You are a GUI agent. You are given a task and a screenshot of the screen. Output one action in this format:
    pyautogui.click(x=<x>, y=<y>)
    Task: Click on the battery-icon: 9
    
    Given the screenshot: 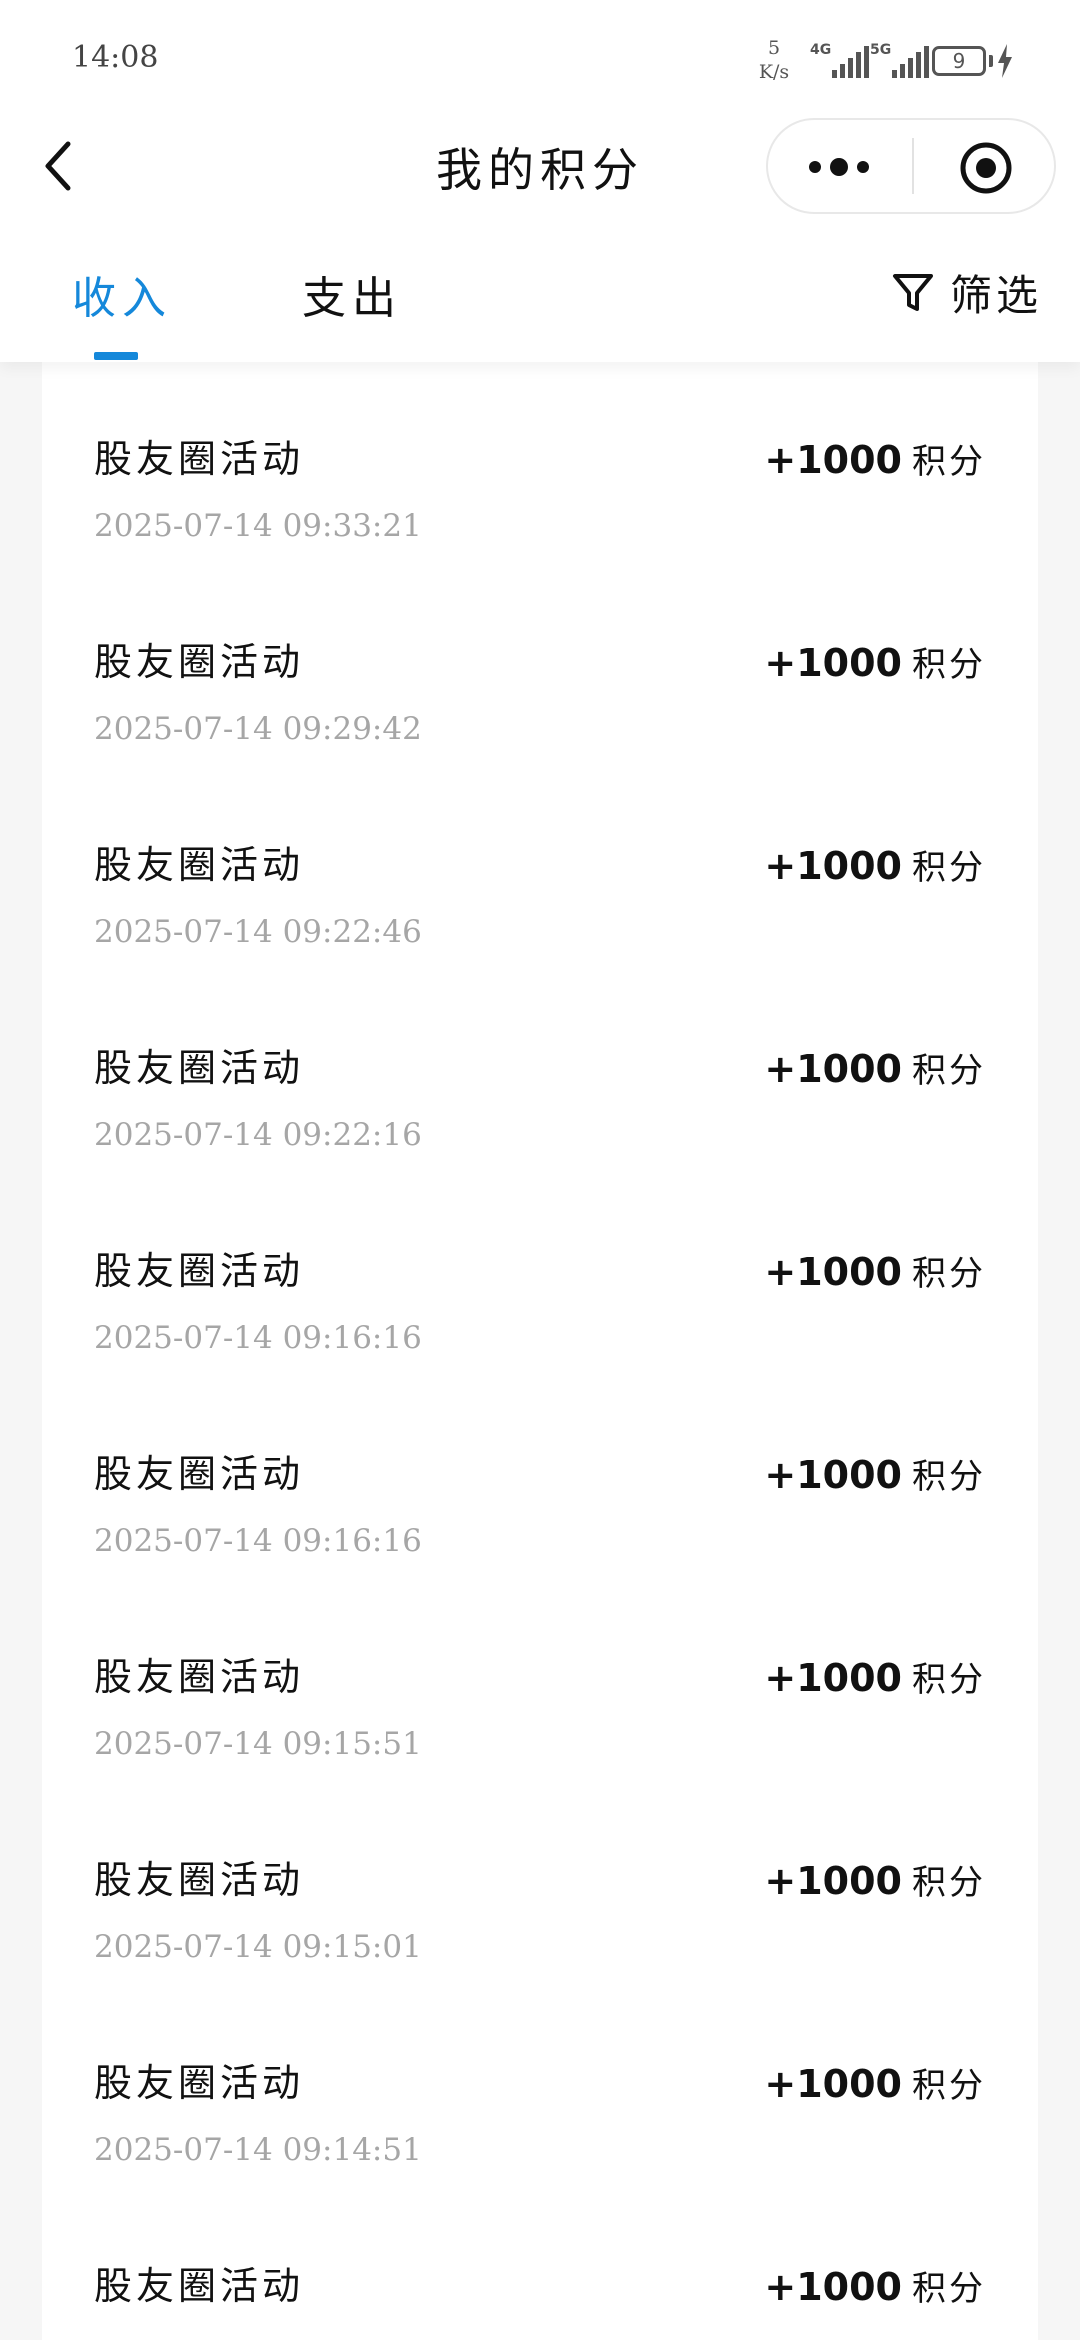 What is the action you would take?
    pyautogui.click(x=959, y=61)
    